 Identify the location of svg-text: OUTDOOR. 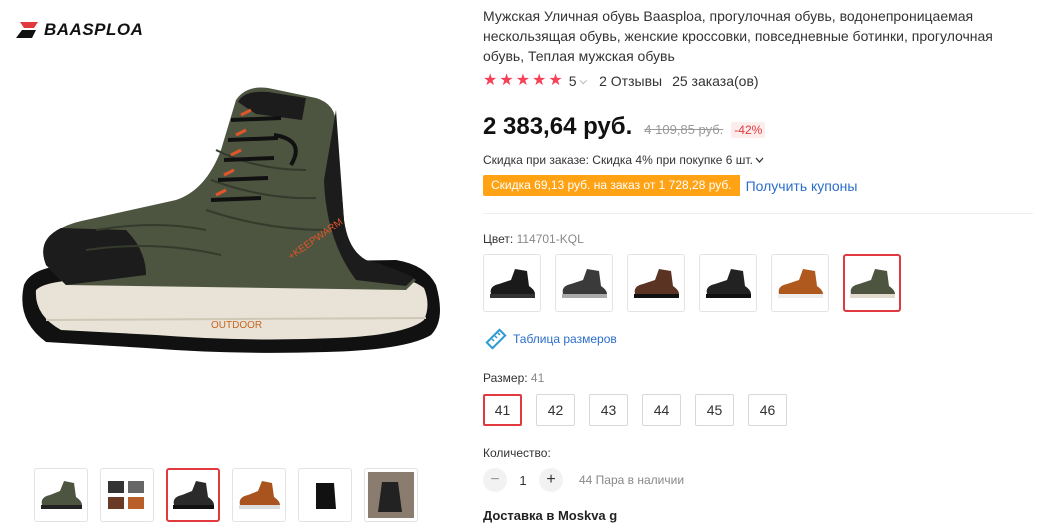
(236, 325).